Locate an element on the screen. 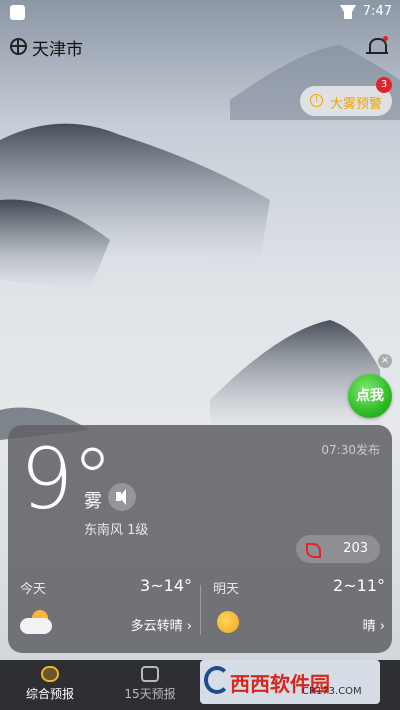 The image size is (400, 710). watermark-logo: 西西软件园 CR173.COM is located at coordinates (290, 682).